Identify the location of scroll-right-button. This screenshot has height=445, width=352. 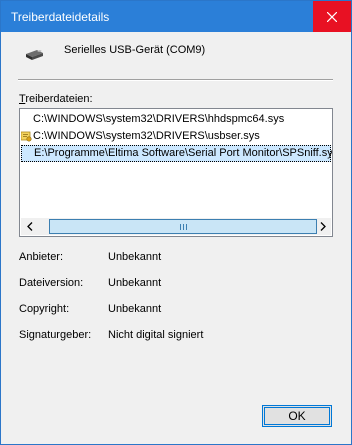
(322, 226).